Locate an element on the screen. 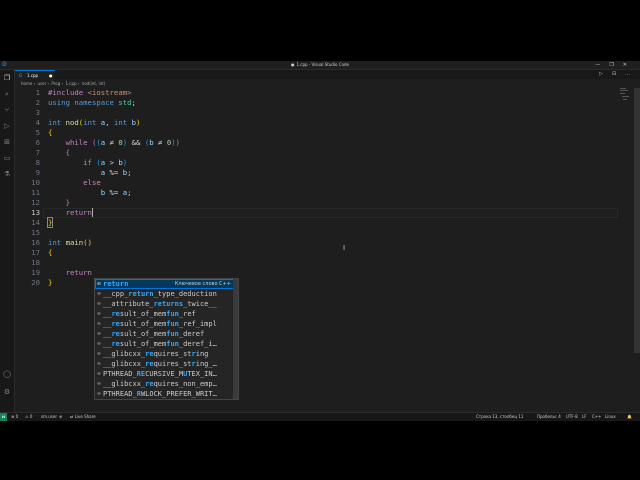 The image size is (640, 480). keyword-token: while is located at coordinates (76, 142).